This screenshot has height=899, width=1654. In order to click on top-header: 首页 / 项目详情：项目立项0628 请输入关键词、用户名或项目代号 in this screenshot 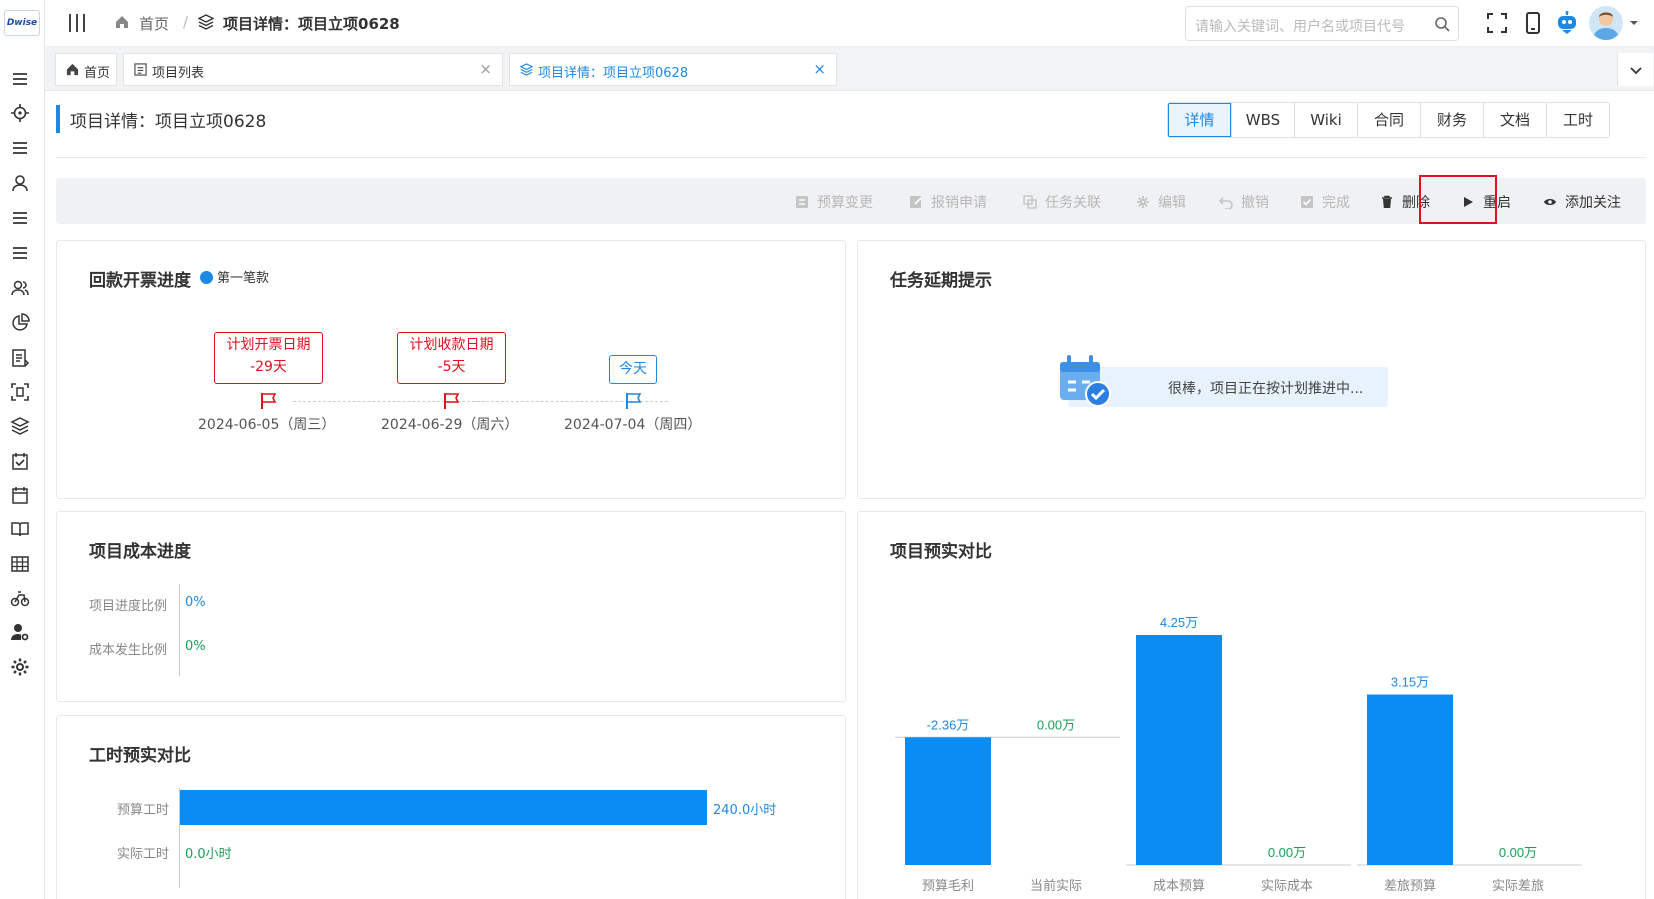, I will do `click(849, 23)`.